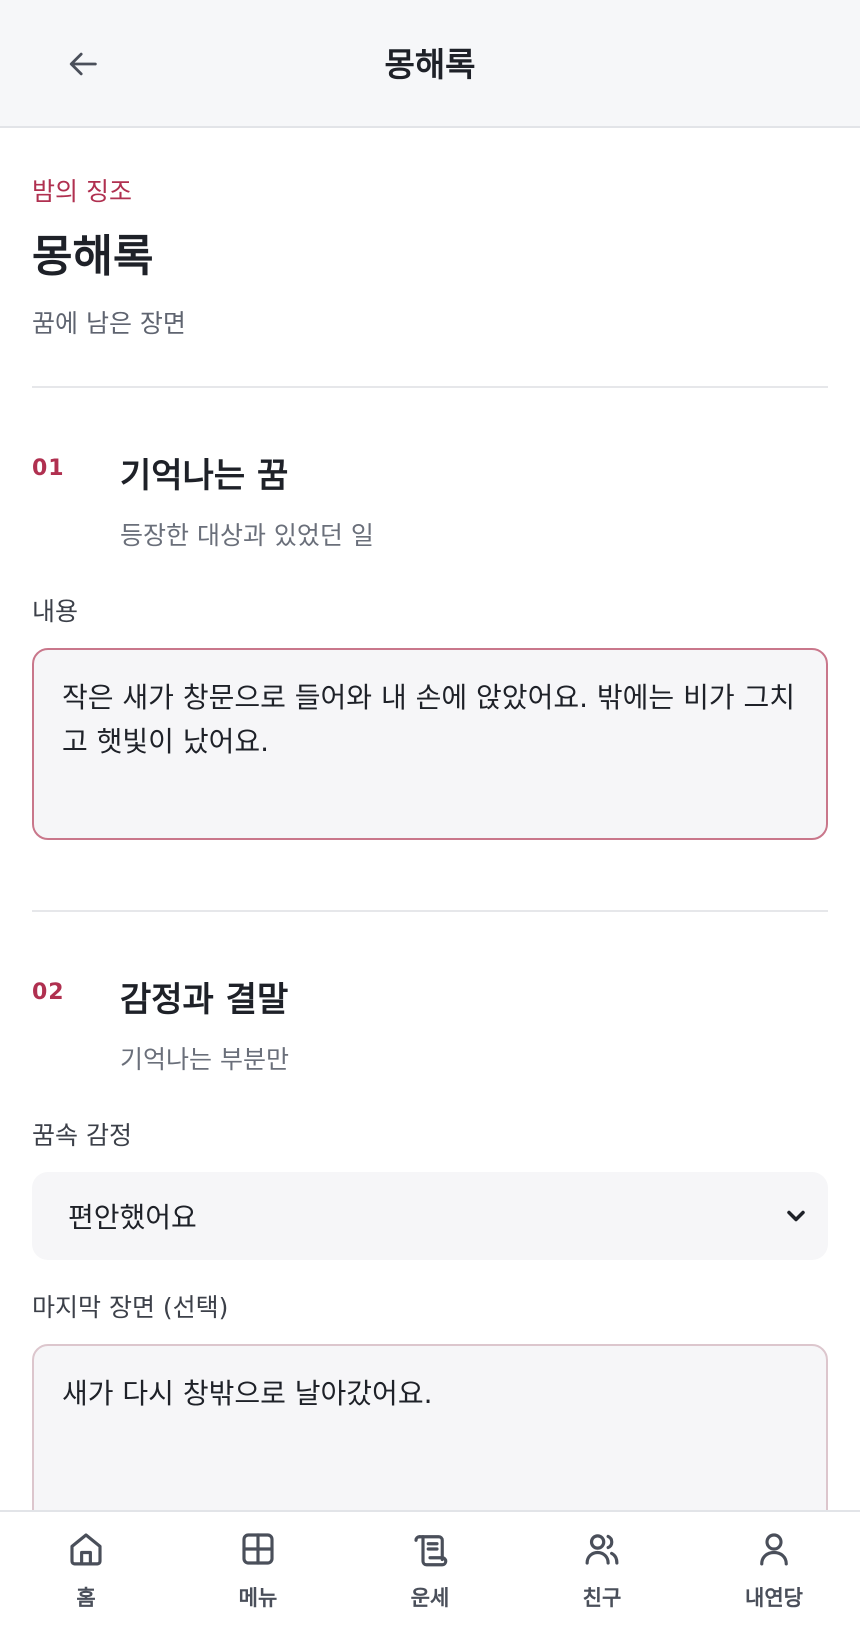 The height and width of the screenshot is (1640, 860). I want to click on chevron-down-icon, so click(796, 1216).